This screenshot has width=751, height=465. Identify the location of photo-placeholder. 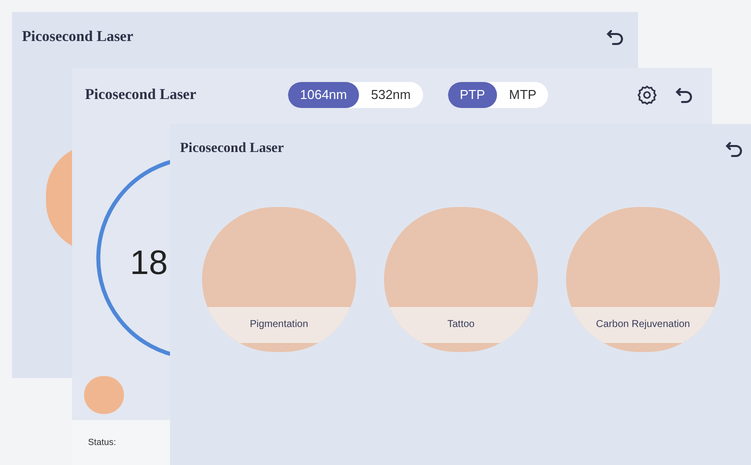
(104, 395).